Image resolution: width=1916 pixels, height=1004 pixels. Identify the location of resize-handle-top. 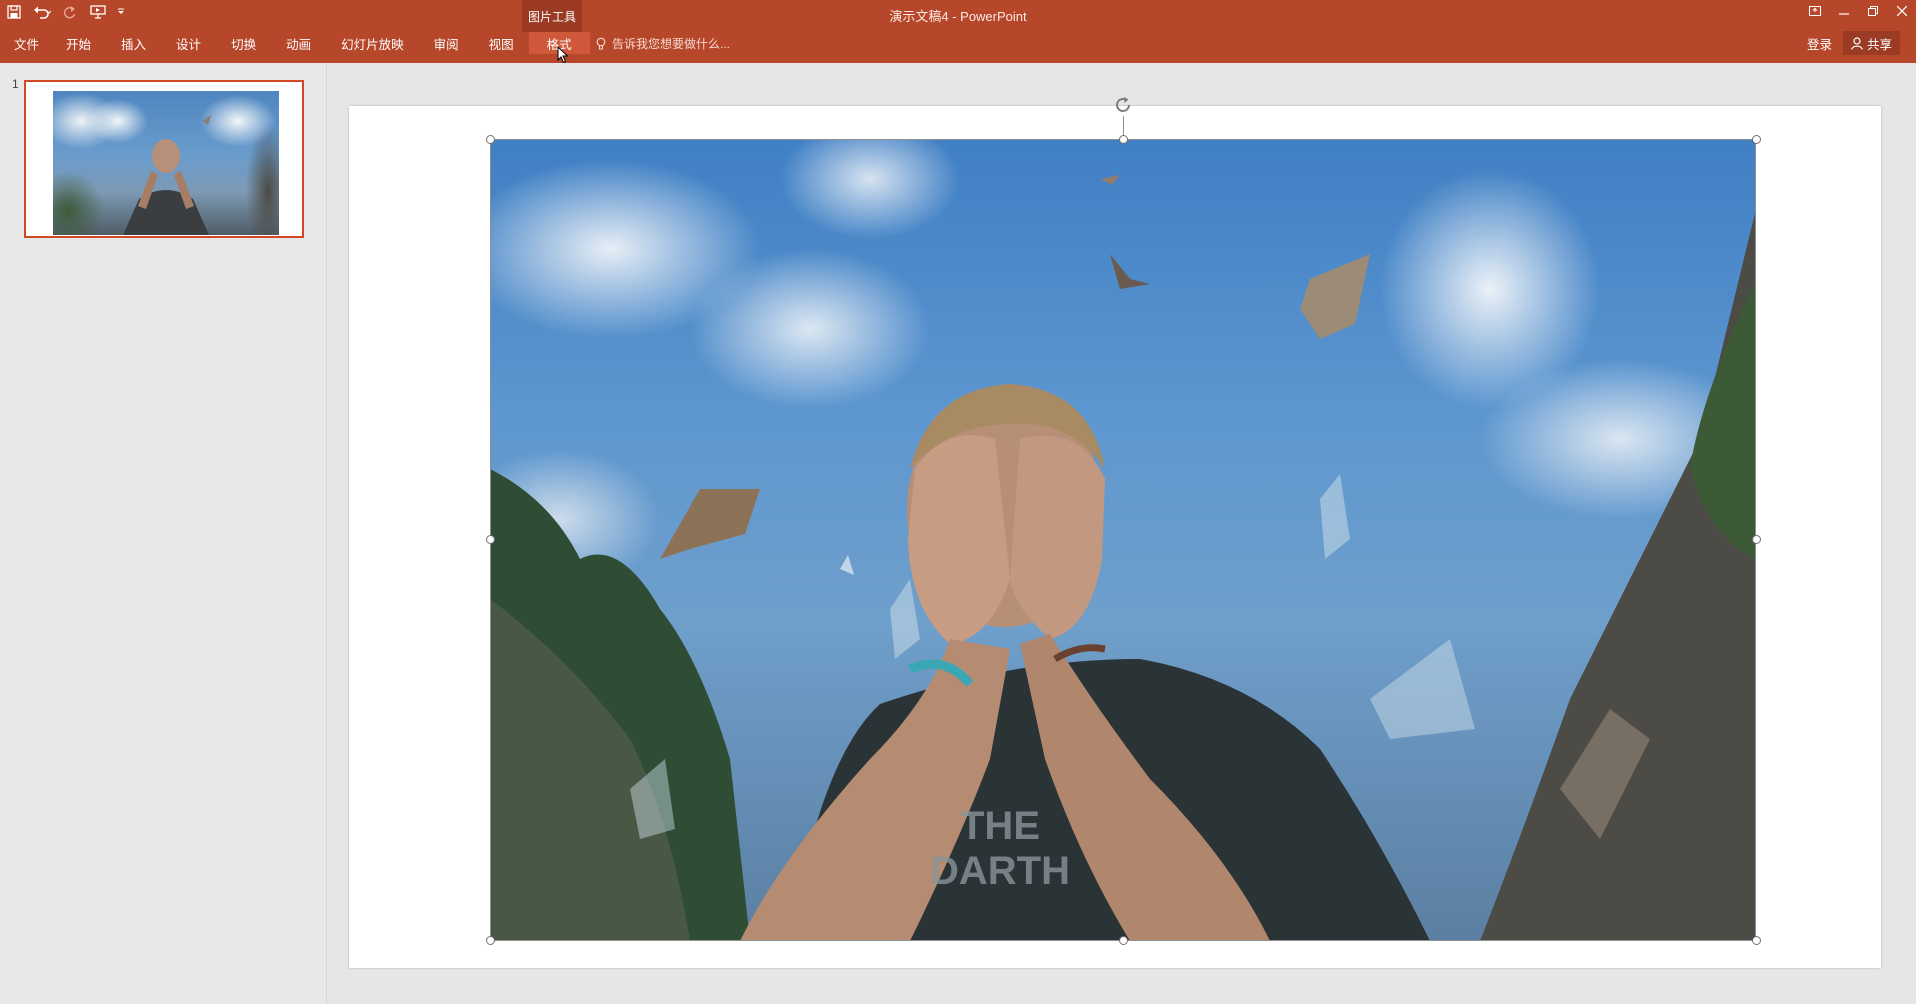
(1123, 139).